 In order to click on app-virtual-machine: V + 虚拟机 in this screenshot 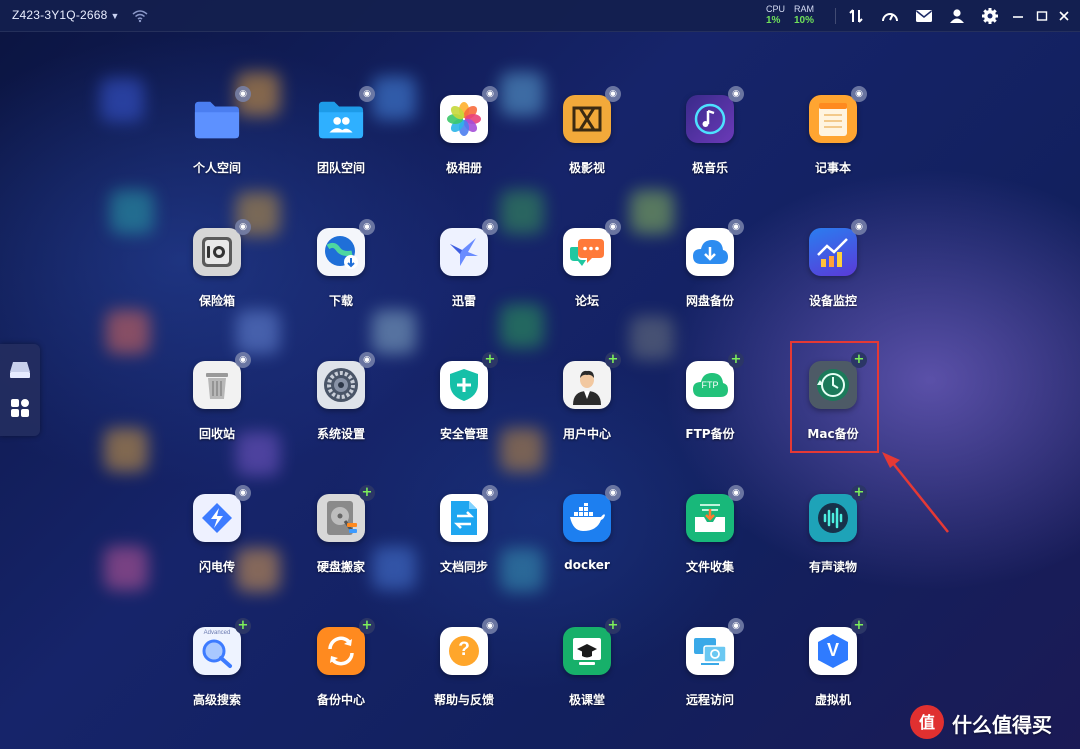, I will do `click(833, 677)`.